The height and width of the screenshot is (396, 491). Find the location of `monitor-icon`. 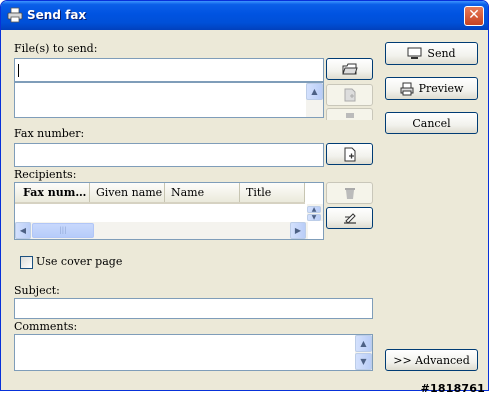

monitor-icon is located at coordinates (414, 53).